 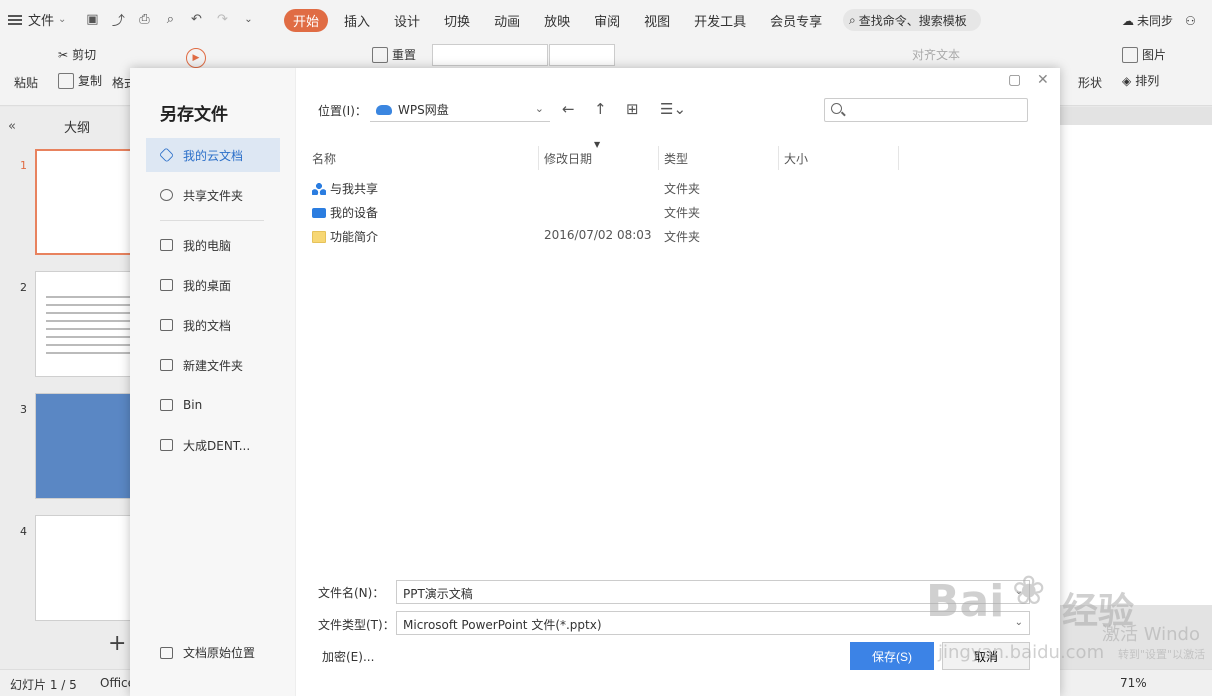 What do you see at coordinates (207, 325) in the screenshot?
I see `sidebar-item-label: 我的文档` at bounding box center [207, 325].